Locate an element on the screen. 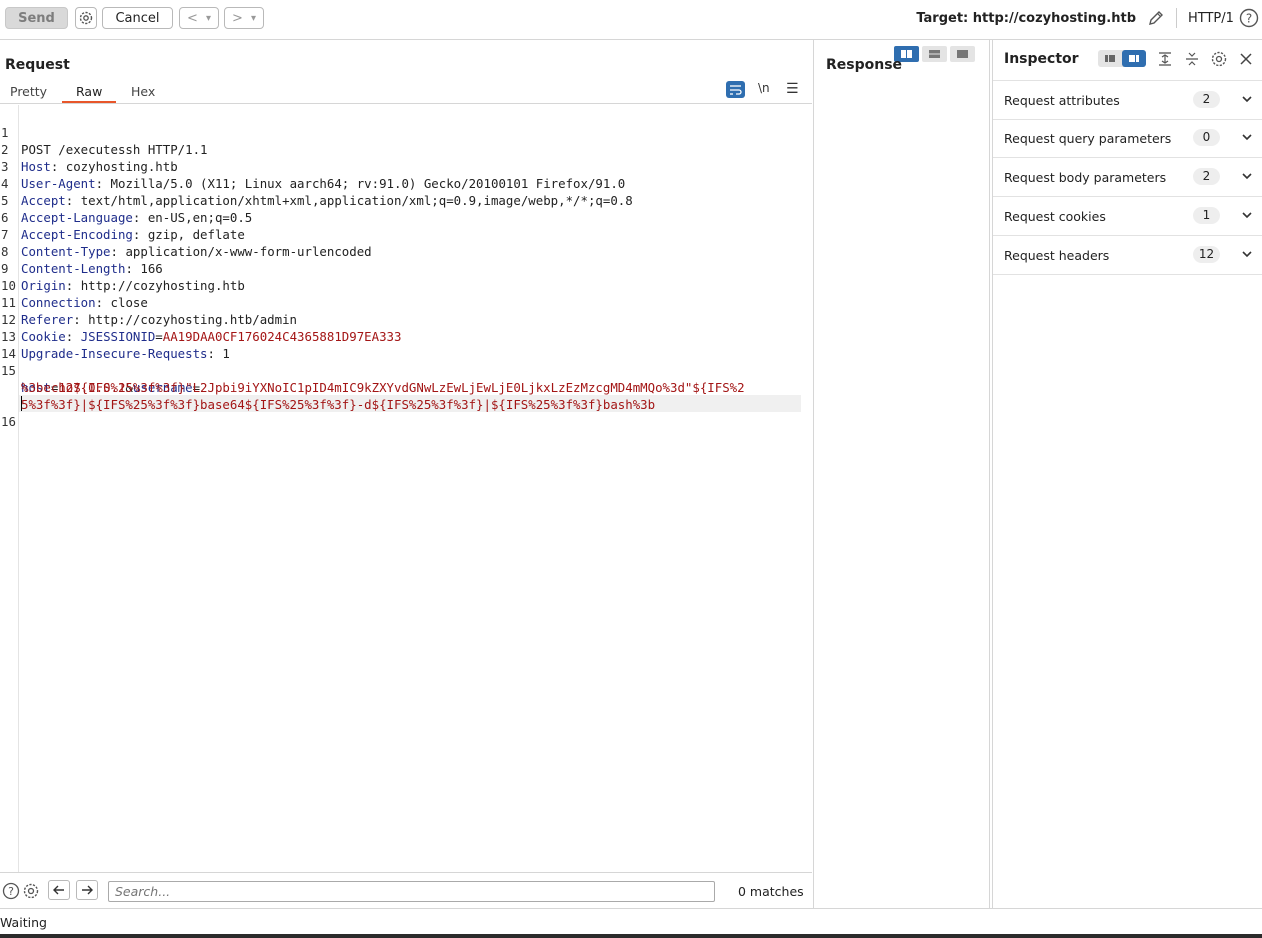  editor-line: 10 Connection: close is located at coordinates (74, 294).